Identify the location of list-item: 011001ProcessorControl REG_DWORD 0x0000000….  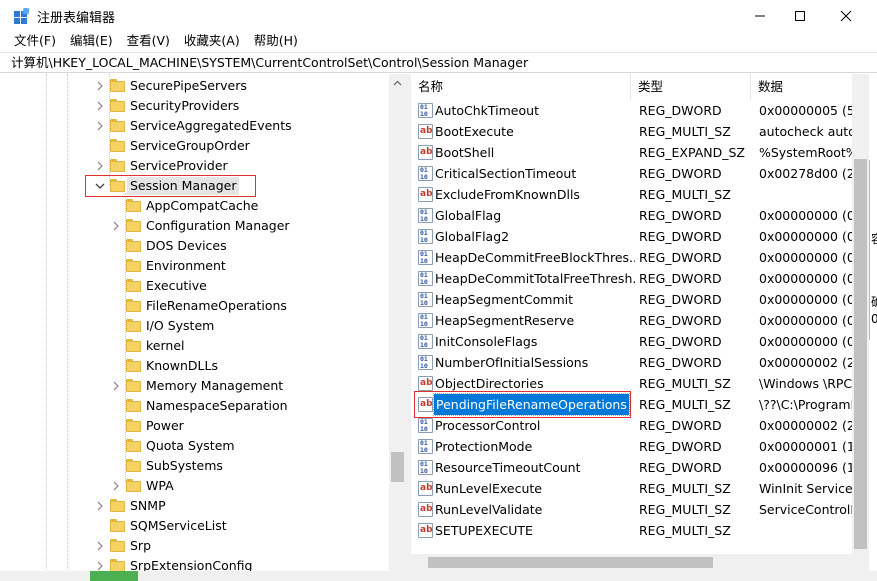
(631, 425).